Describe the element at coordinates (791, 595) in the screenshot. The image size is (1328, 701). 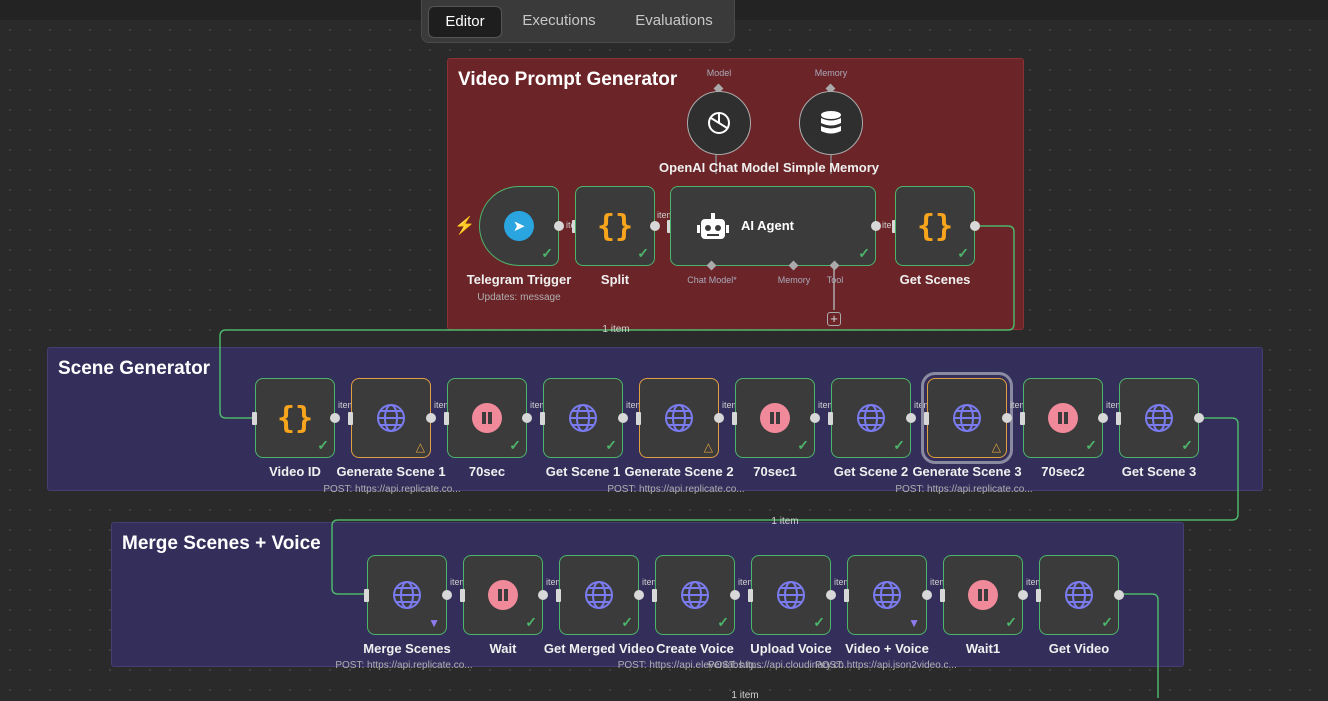
I see `upload-voice-node: ✓` at that location.